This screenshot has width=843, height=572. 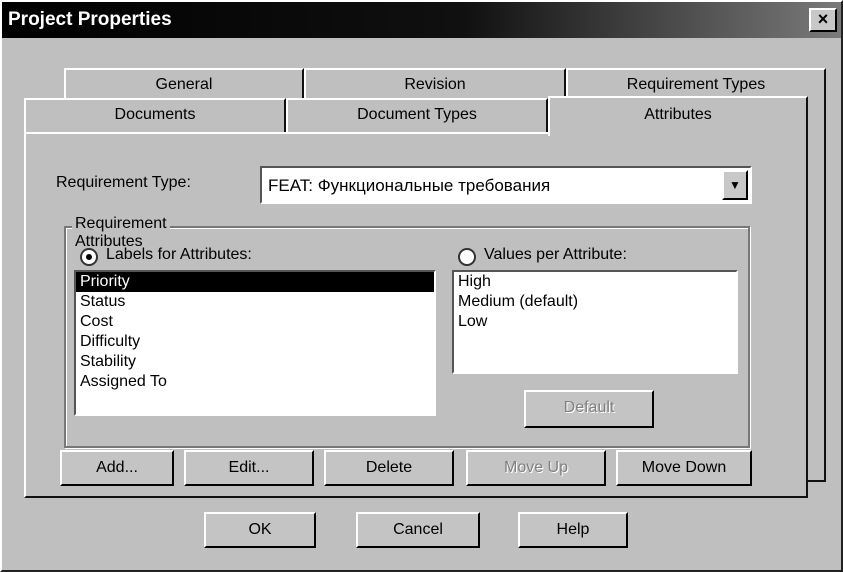 I want to click on attribute-values-list: High Medium (default) Low, so click(x=595, y=322).